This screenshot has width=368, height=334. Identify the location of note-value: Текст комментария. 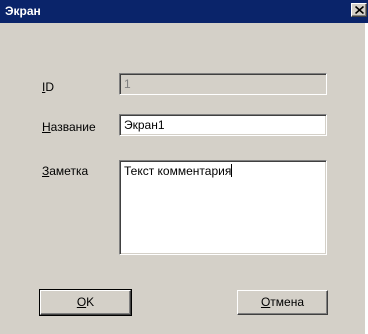
(178, 171).